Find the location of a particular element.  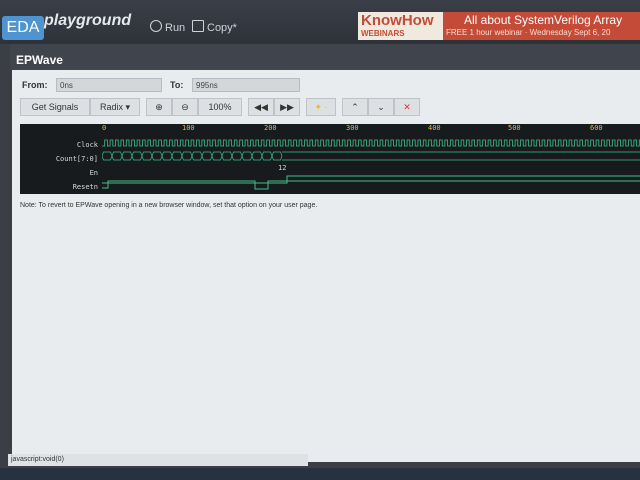

ruler-tick: 100 is located at coordinates (188, 128).